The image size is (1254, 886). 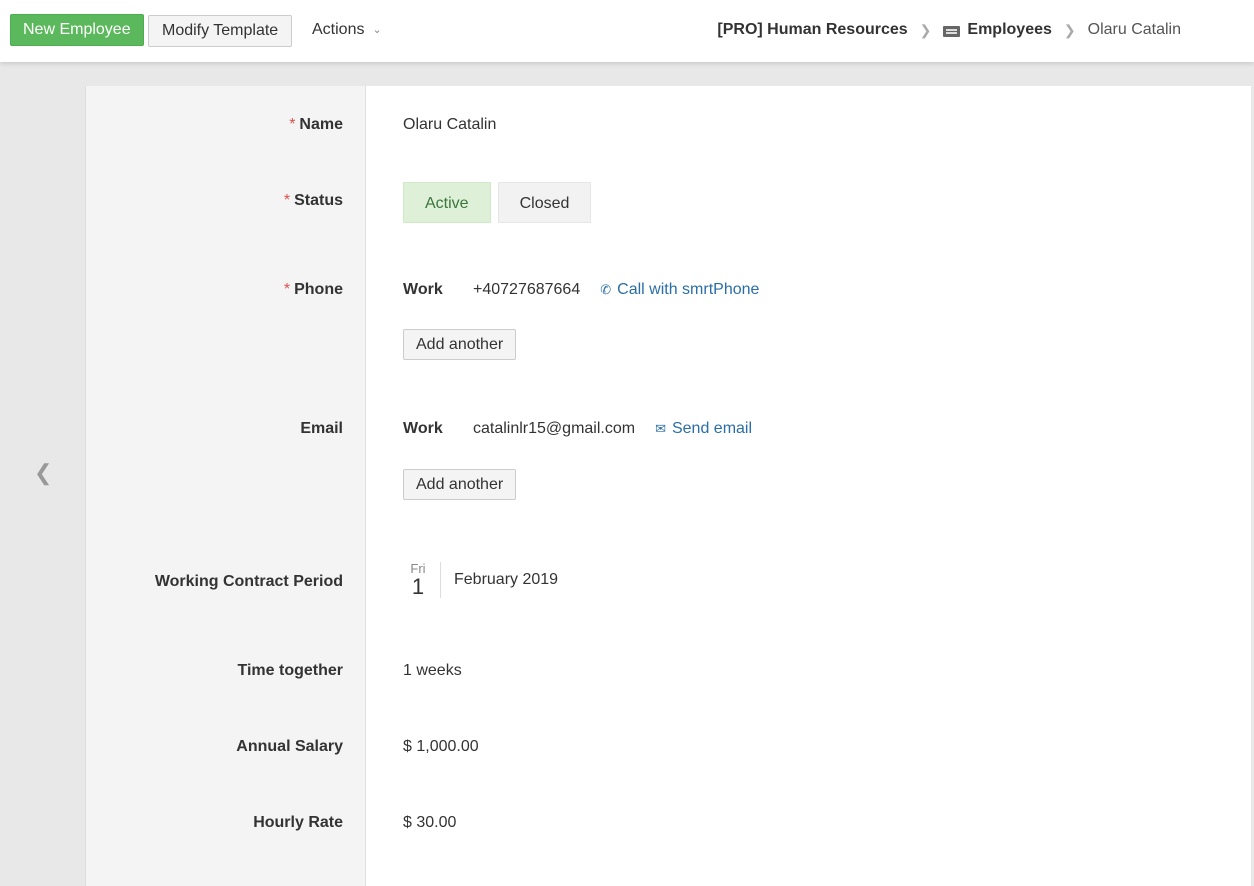 What do you see at coordinates (460, 484) in the screenshot?
I see `add-email-button: Add another` at bounding box center [460, 484].